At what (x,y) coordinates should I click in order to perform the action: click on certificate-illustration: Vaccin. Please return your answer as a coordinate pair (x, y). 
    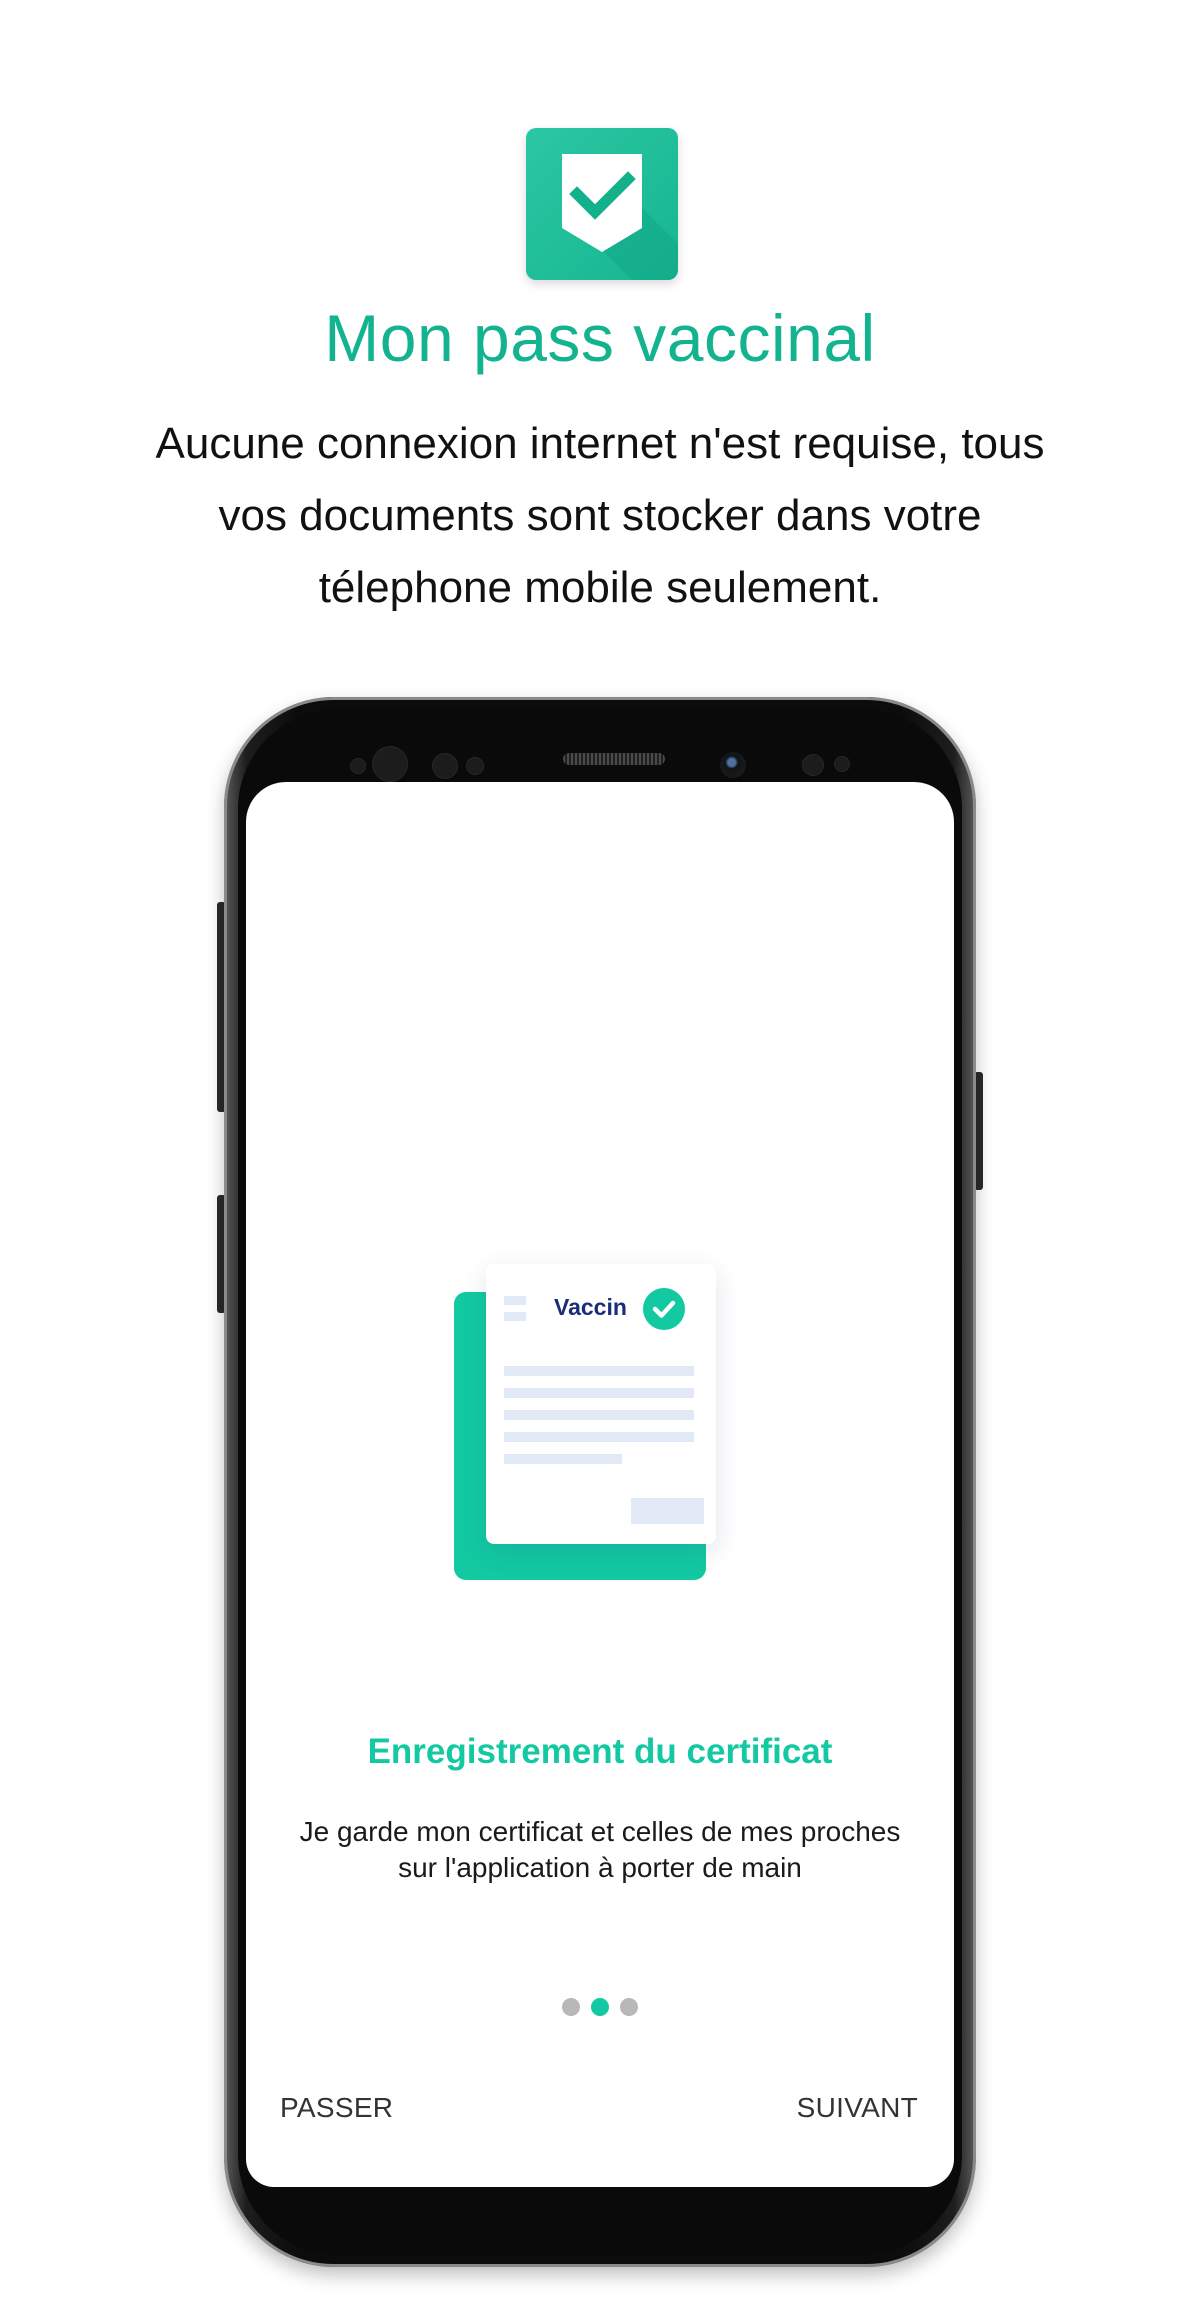
    Looking at the image, I should click on (604, 1422).